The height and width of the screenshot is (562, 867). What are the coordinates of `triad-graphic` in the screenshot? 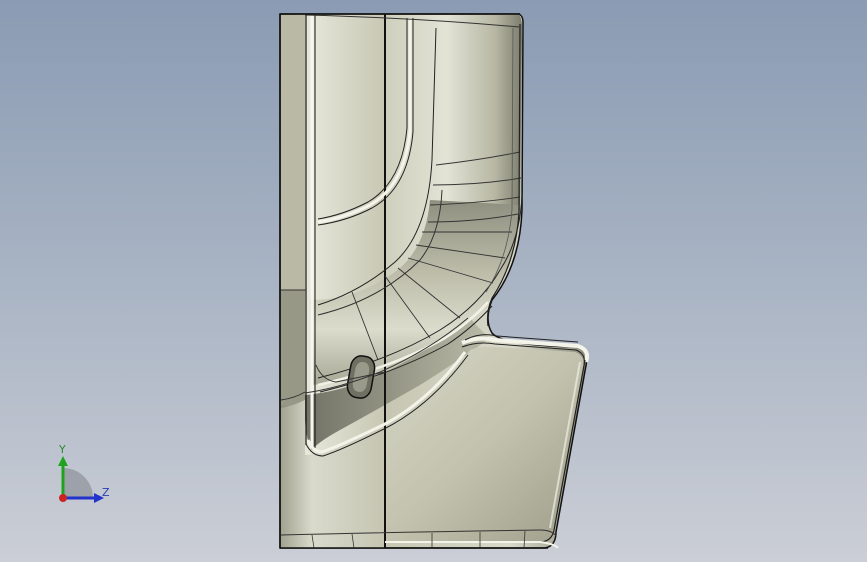 It's located at (81, 479).